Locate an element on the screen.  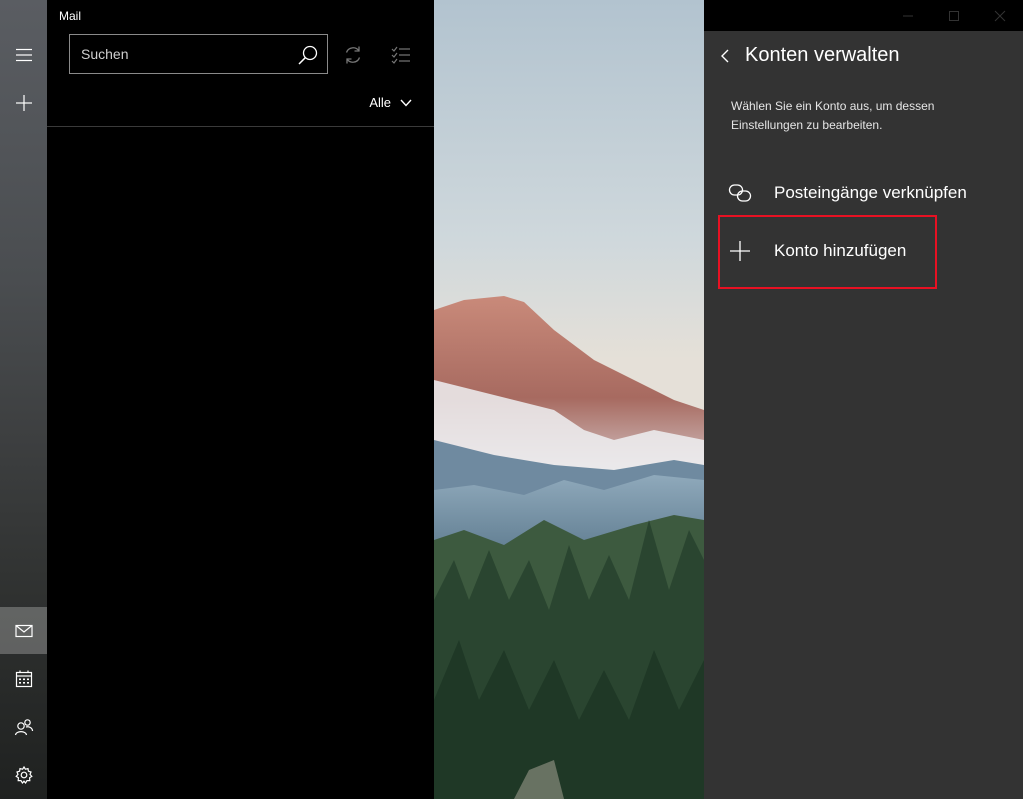
maximize-button is located at coordinates (954, 15).